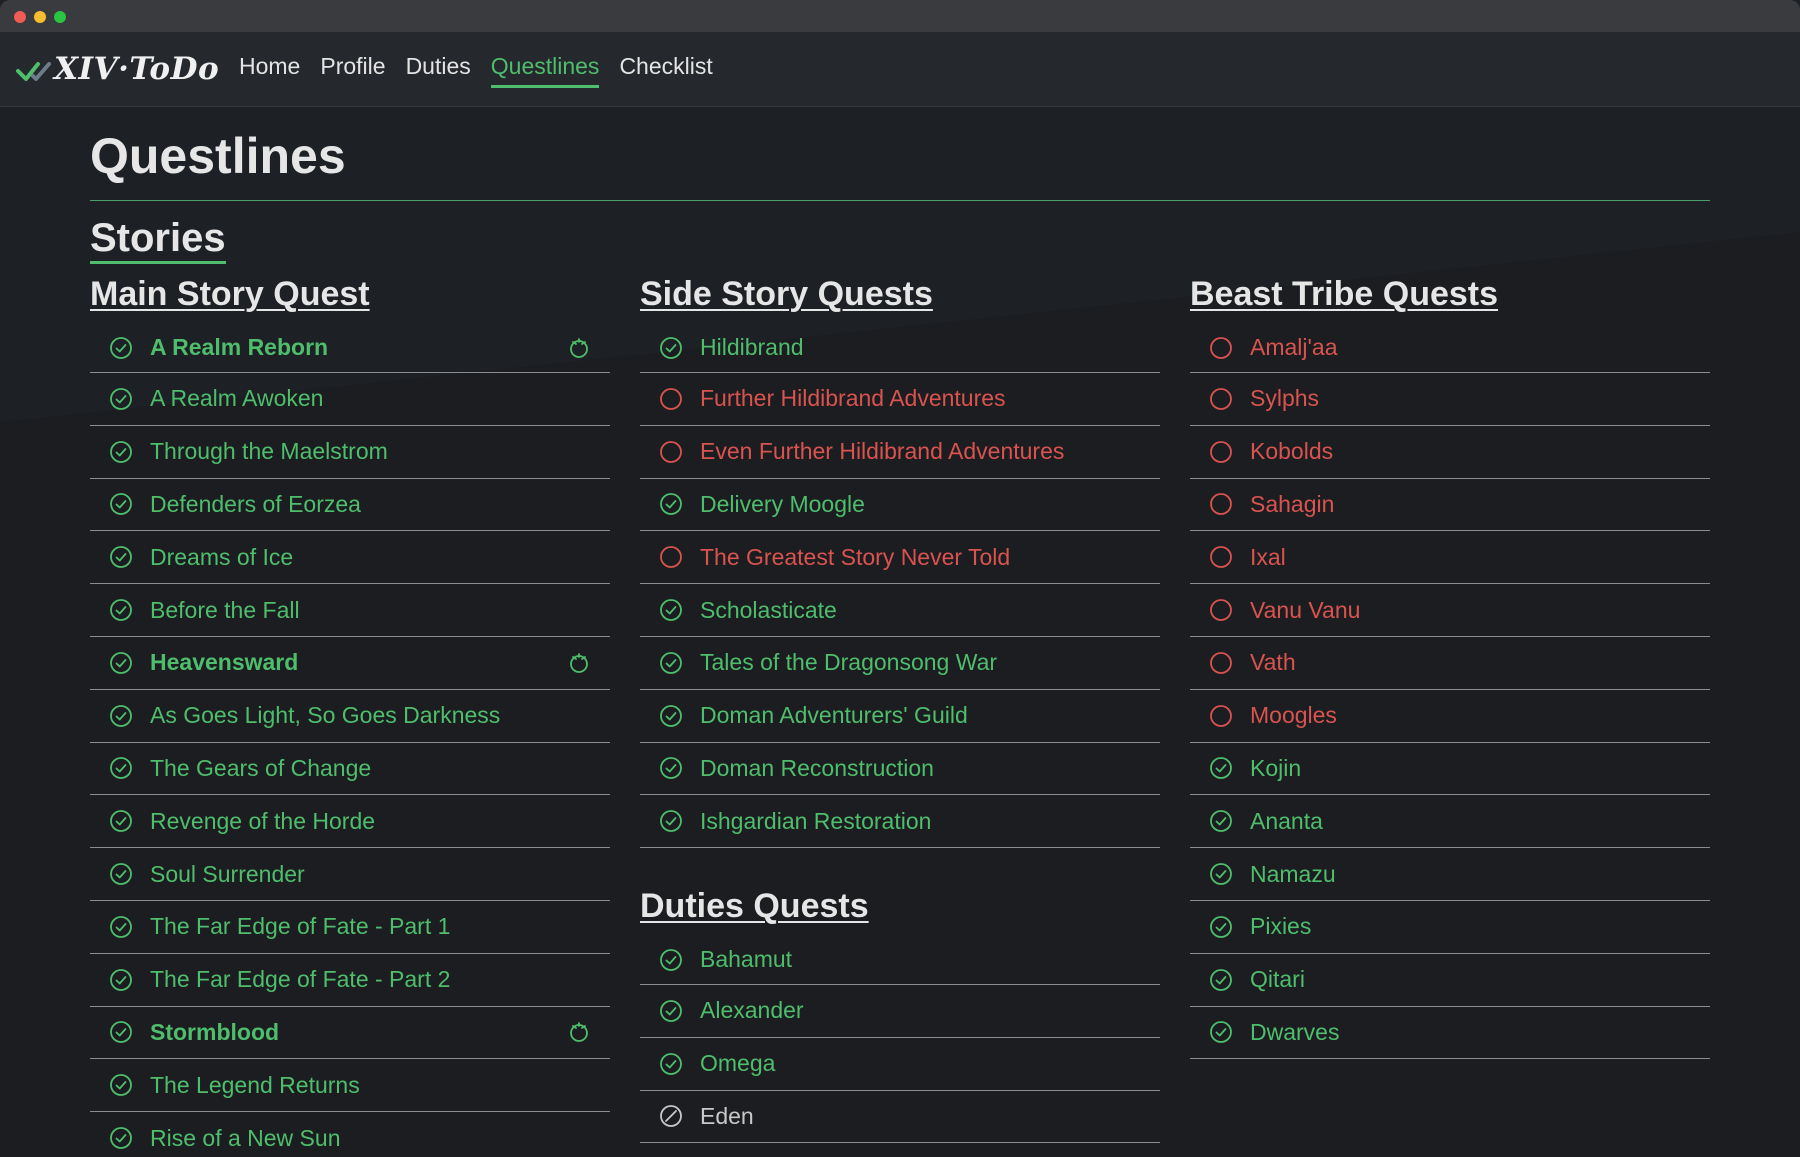 This screenshot has width=1800, height=1157. Describe the element at coordinates (1450, 769) in the screenshot. I see `quest-row: Kojin` at that location.